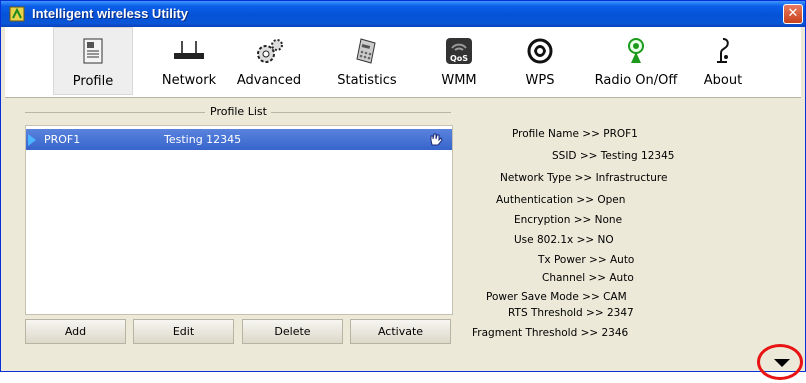 This screenshot has width=806, height=383. Describe the element at coordinates (568, 220) in the screenshot. I see `detail-encryption: Encryption >> None` at that location.